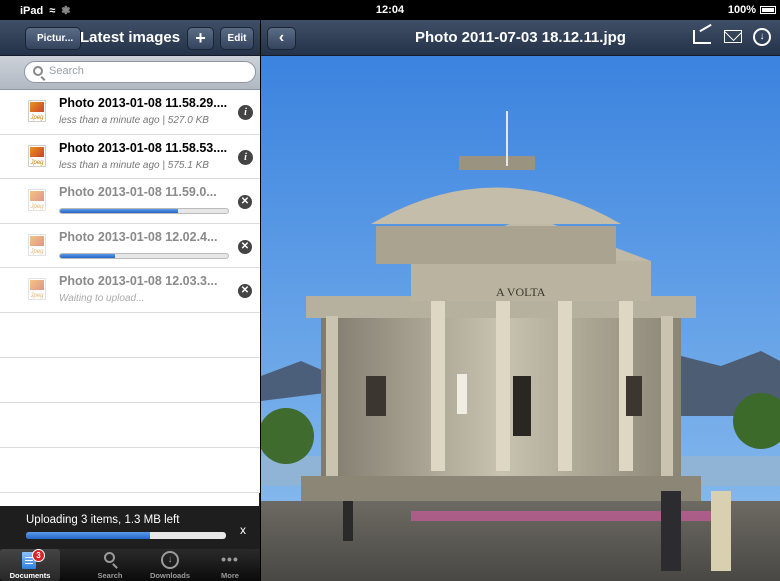 The height and width of the screenshot is (581, 780). I want to click on file-meta: less than a minute ago | 527.0 KB, so click(134, 120).